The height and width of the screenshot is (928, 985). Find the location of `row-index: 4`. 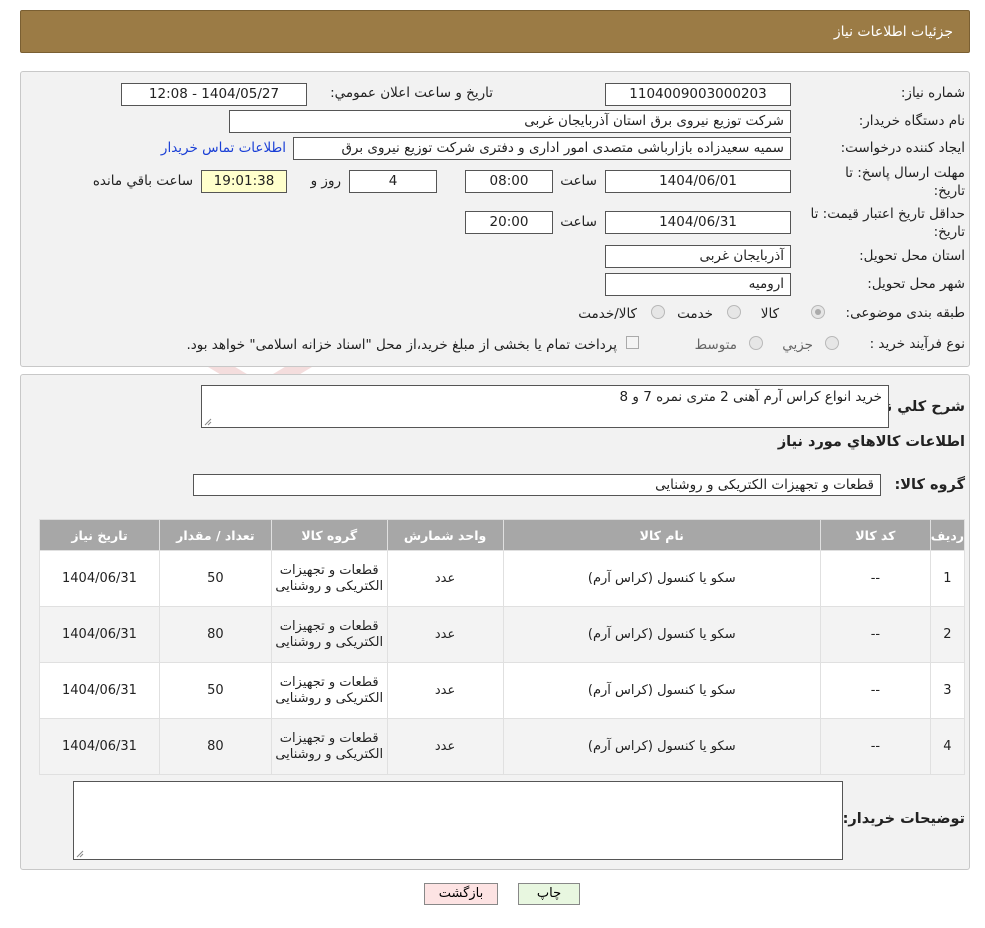

row-index: 4 is located at coordinates (947, 746).